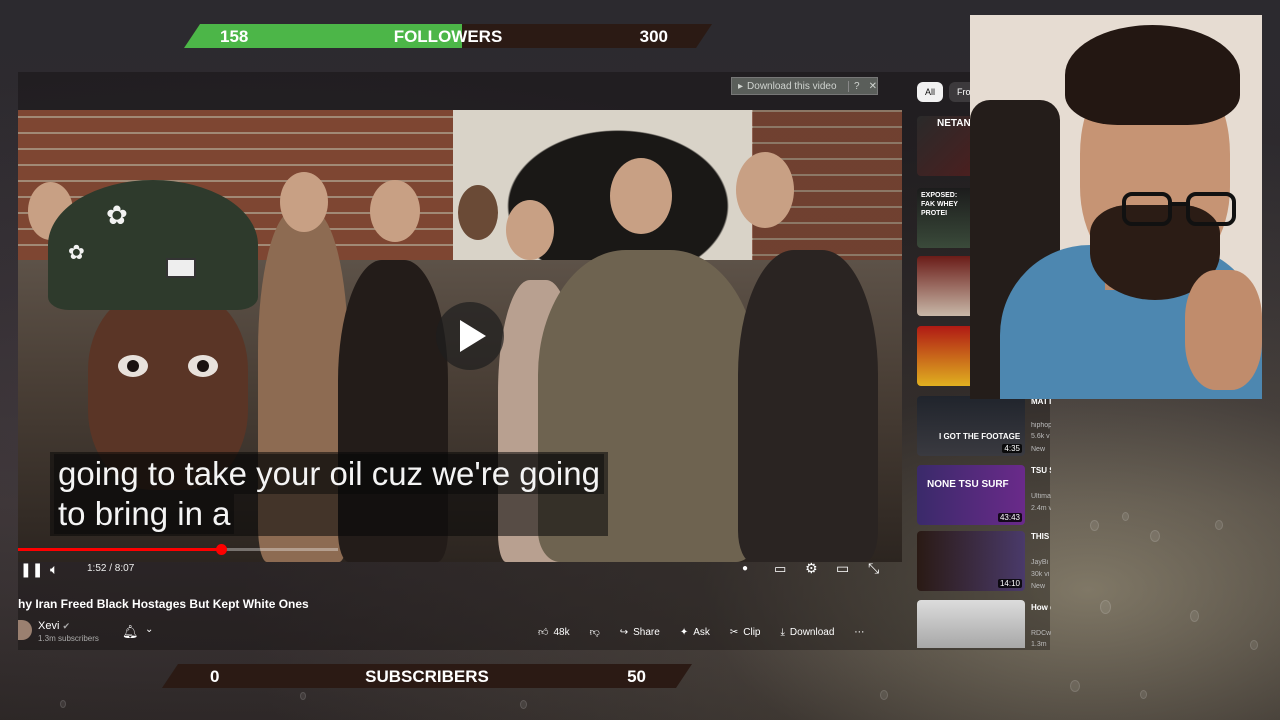 This screenshot has width=1280, height=720. What do you see at coordinates (543, 632) in the screenshot?
I see `thumbs-up-icon: 👍︎` at bounding box center [543, 632].